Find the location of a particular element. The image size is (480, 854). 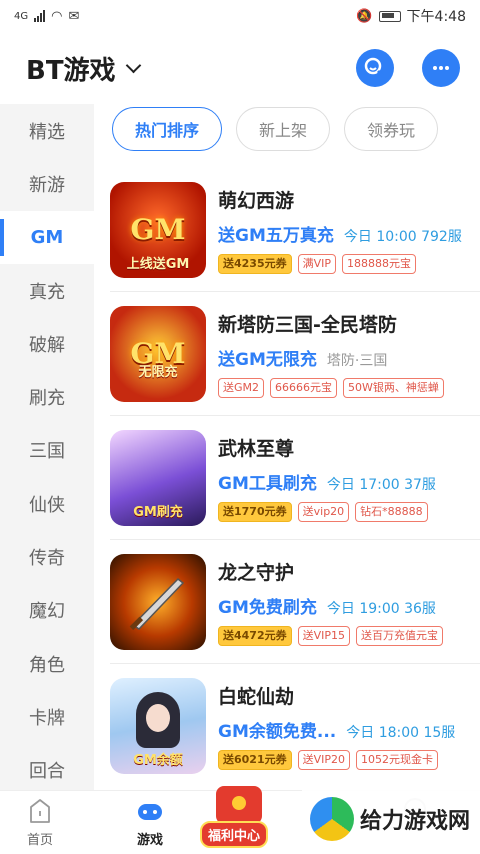

sidebar-item-gm: GM is located at coordinates (47, 237).